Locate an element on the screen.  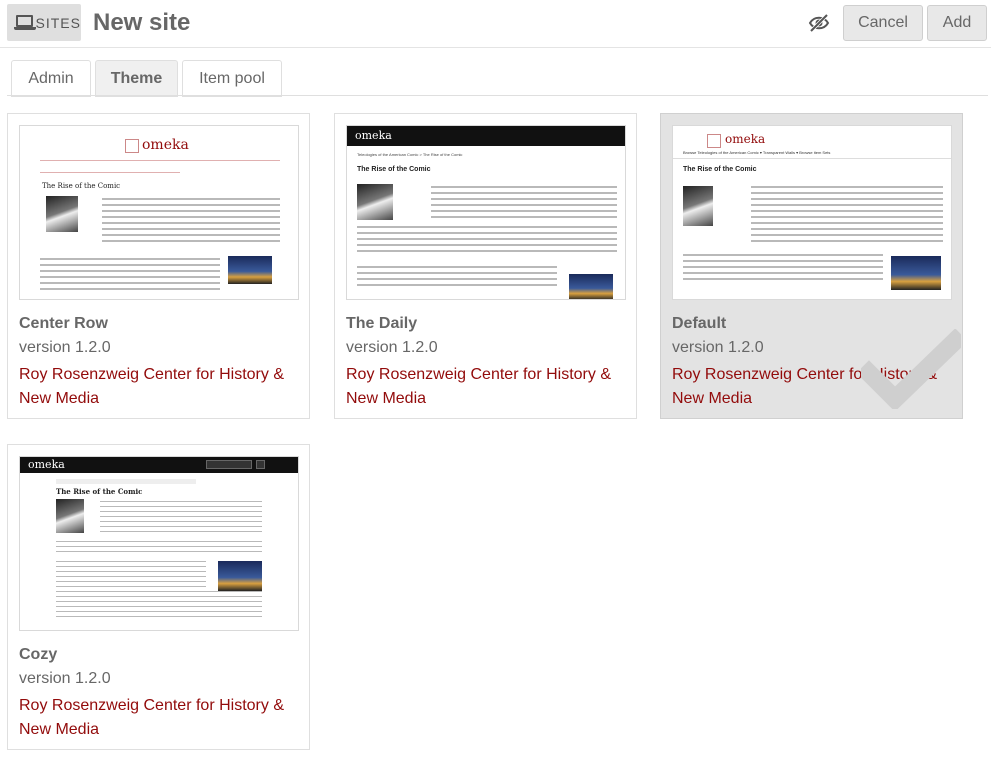
theme-name: Center Row is located at coordinates (63, 323).